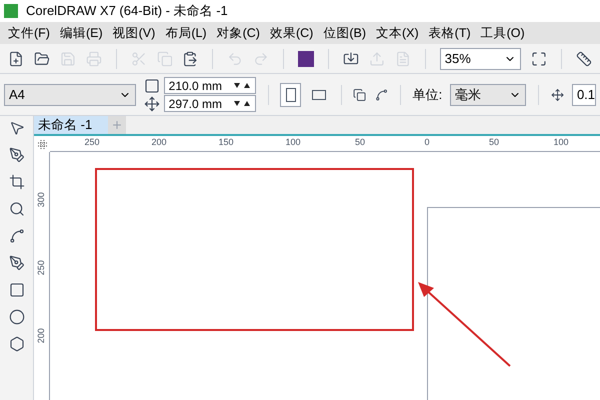 The height and width of the screenshot is (400, 600). I want to click on freehand-tool-icon, so click(16, 236).